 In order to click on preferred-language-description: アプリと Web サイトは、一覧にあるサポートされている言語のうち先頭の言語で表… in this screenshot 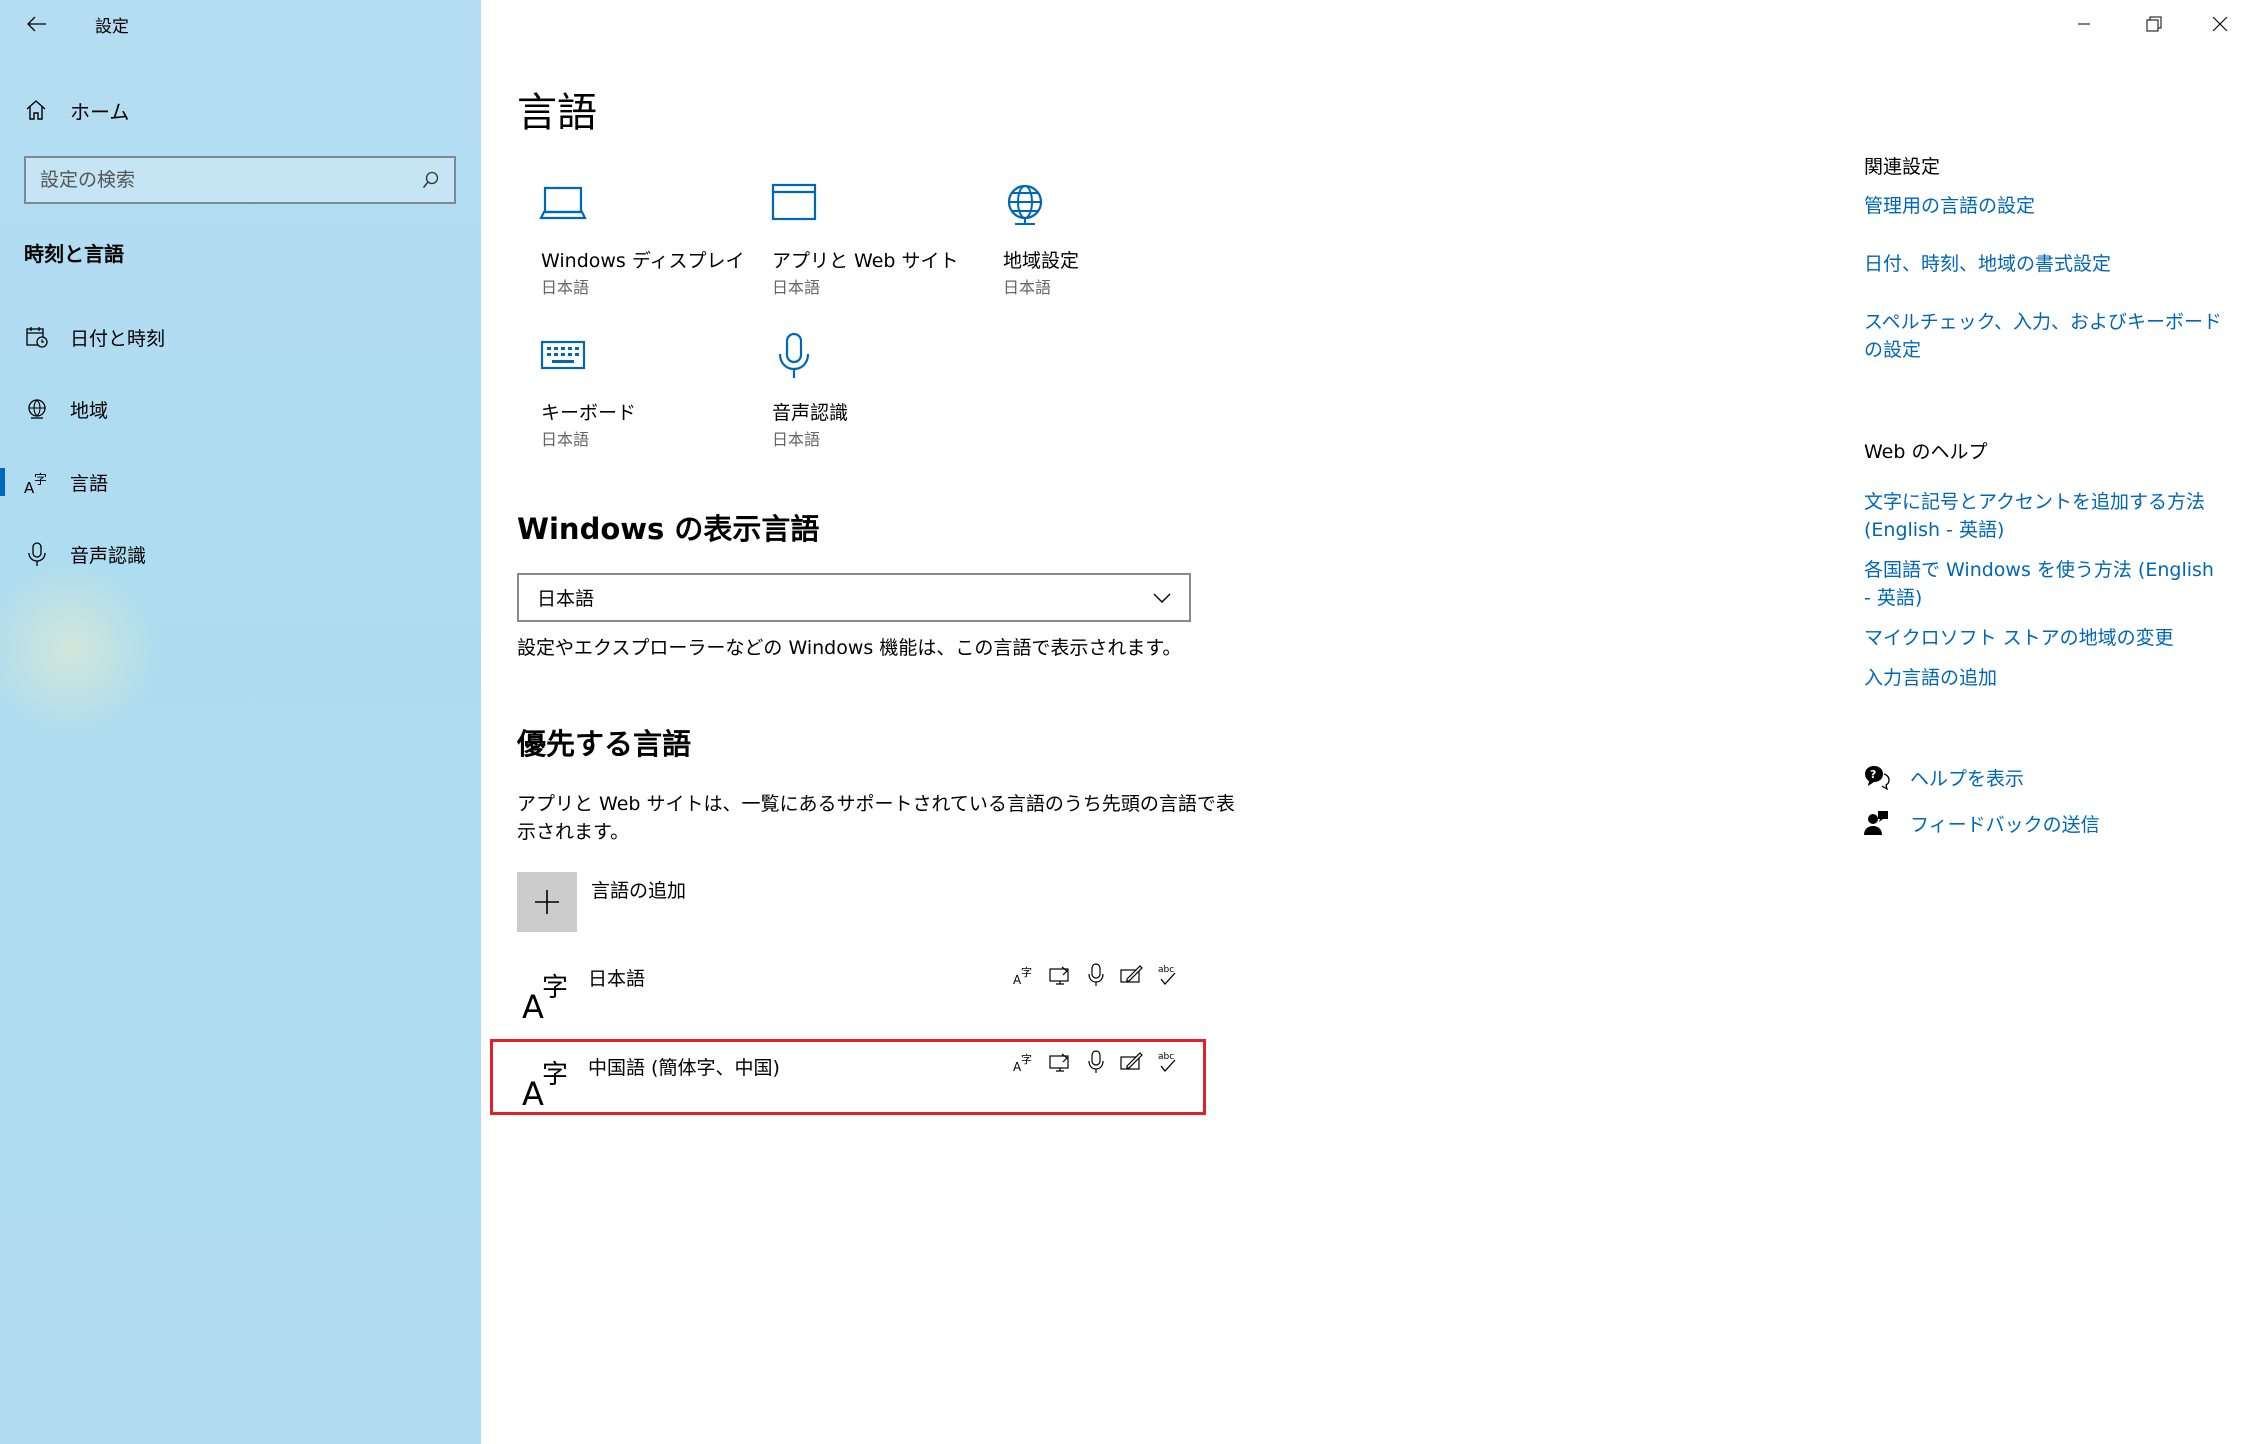, I will do `click(876, 818)`.